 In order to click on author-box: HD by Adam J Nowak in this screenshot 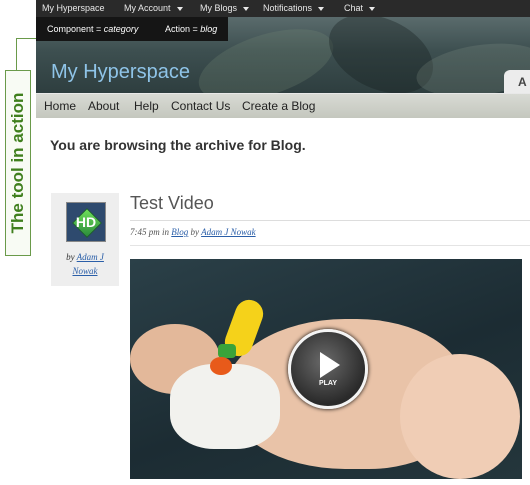, I will do `click(85, 239)`.